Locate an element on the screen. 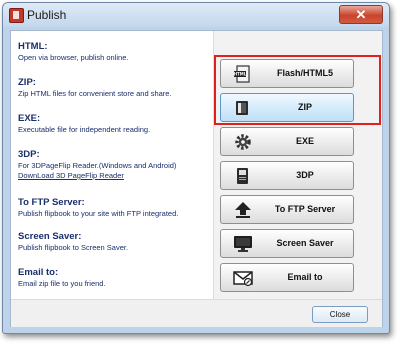  zip-heading: ZIP: is located at coordinates (27, 82).